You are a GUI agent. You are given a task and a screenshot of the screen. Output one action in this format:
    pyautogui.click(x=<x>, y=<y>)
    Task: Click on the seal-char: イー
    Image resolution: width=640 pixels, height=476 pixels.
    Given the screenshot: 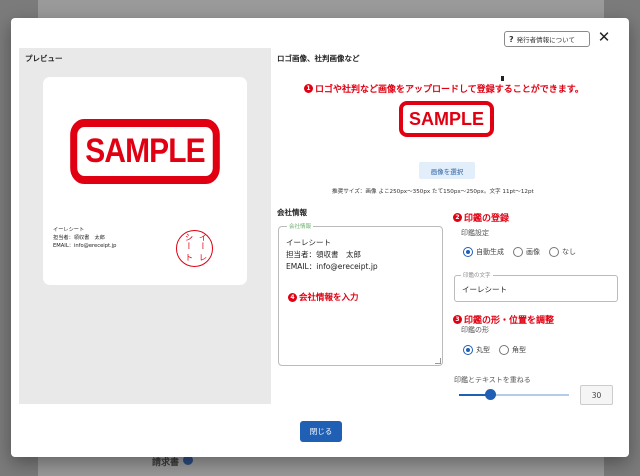 What is the action you would take?
    pyautogui.click(x=202, y=241)
    